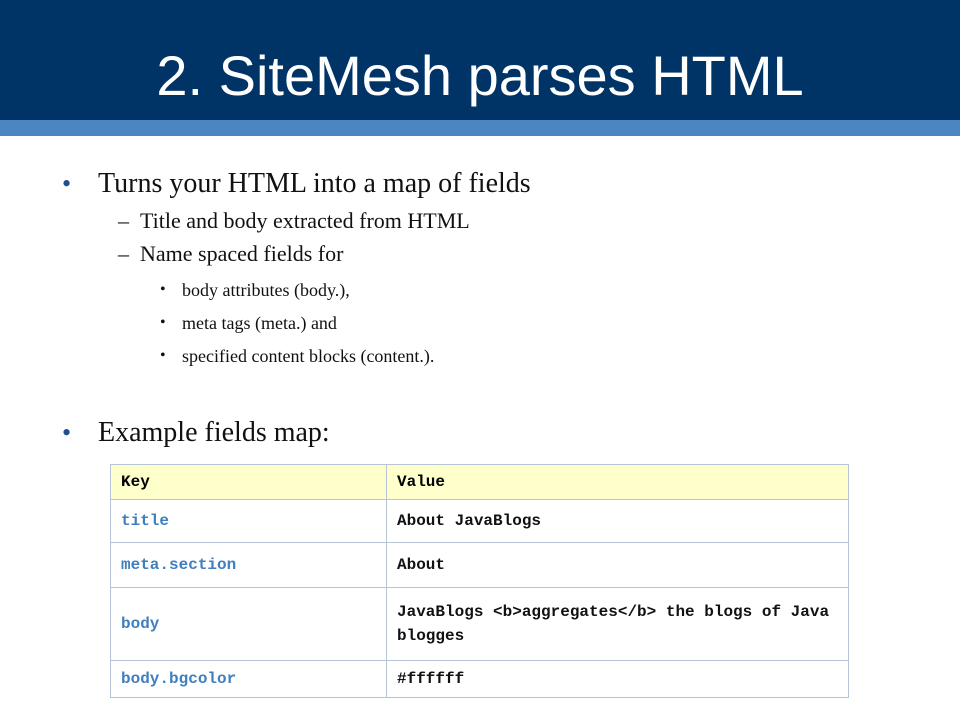 The height and width of the screenshot is (720, 960). Describe the element at coordinates (248, 521) in the screenshot. I see `key-cell: title` at that location.